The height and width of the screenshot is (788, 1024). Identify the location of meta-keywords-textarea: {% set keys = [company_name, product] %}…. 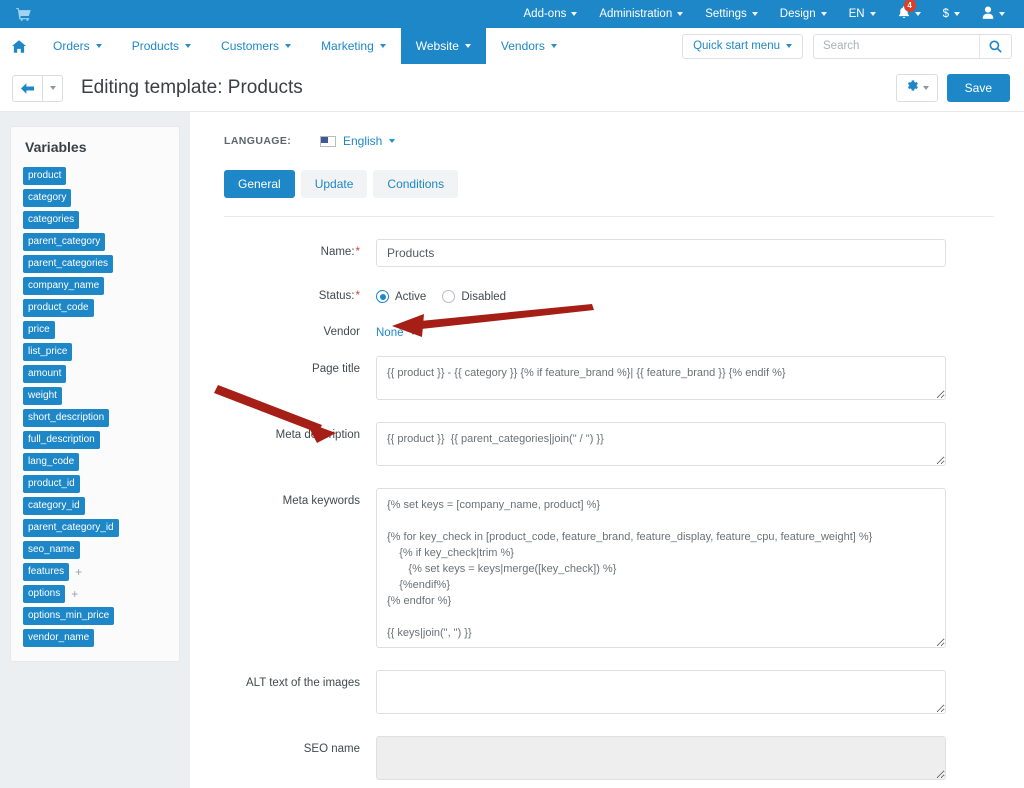
(661, 568).